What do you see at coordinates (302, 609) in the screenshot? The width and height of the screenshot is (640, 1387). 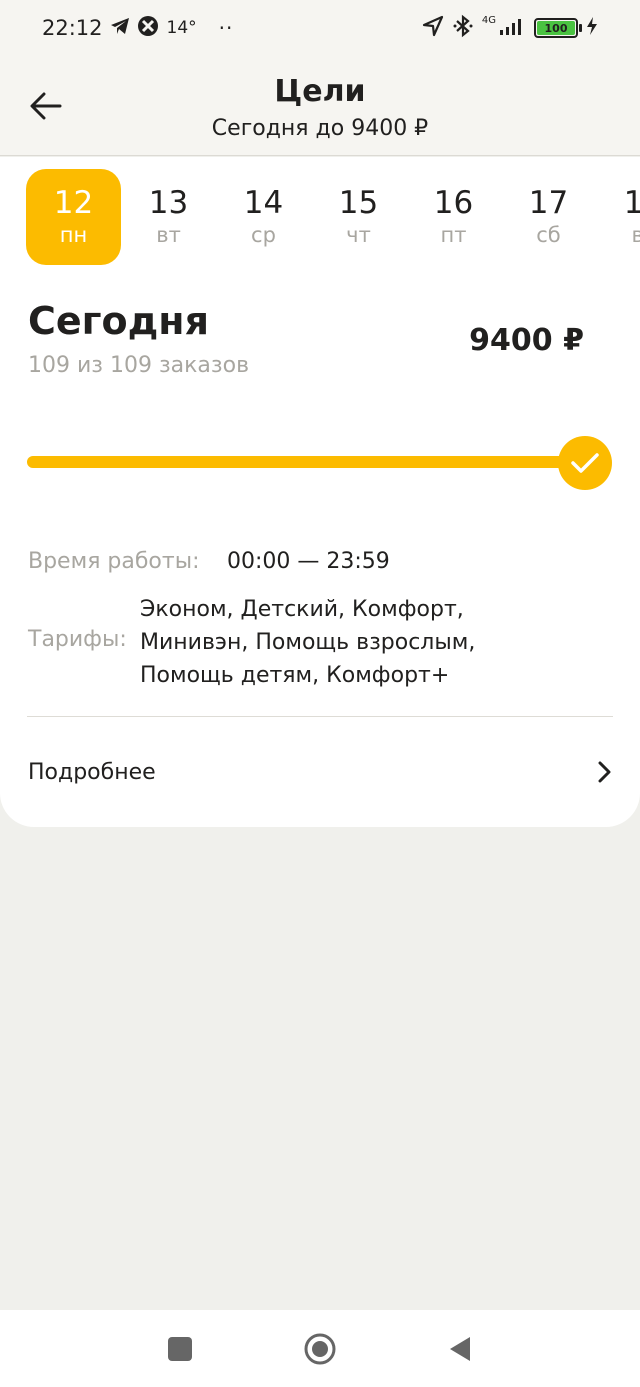 I see `tariffs-line: Эконом, Детский, Комфорт,` at bounding box center [302, 609].